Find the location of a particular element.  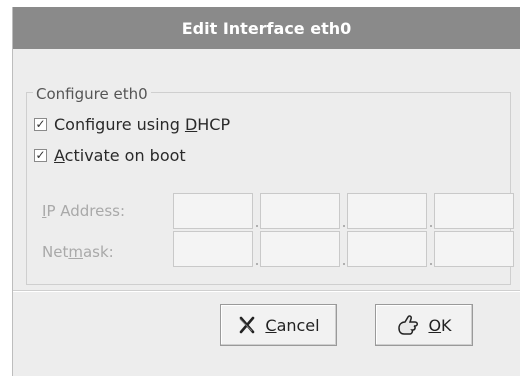

netmask-octet-1-input is located at coordinates (213, 249).